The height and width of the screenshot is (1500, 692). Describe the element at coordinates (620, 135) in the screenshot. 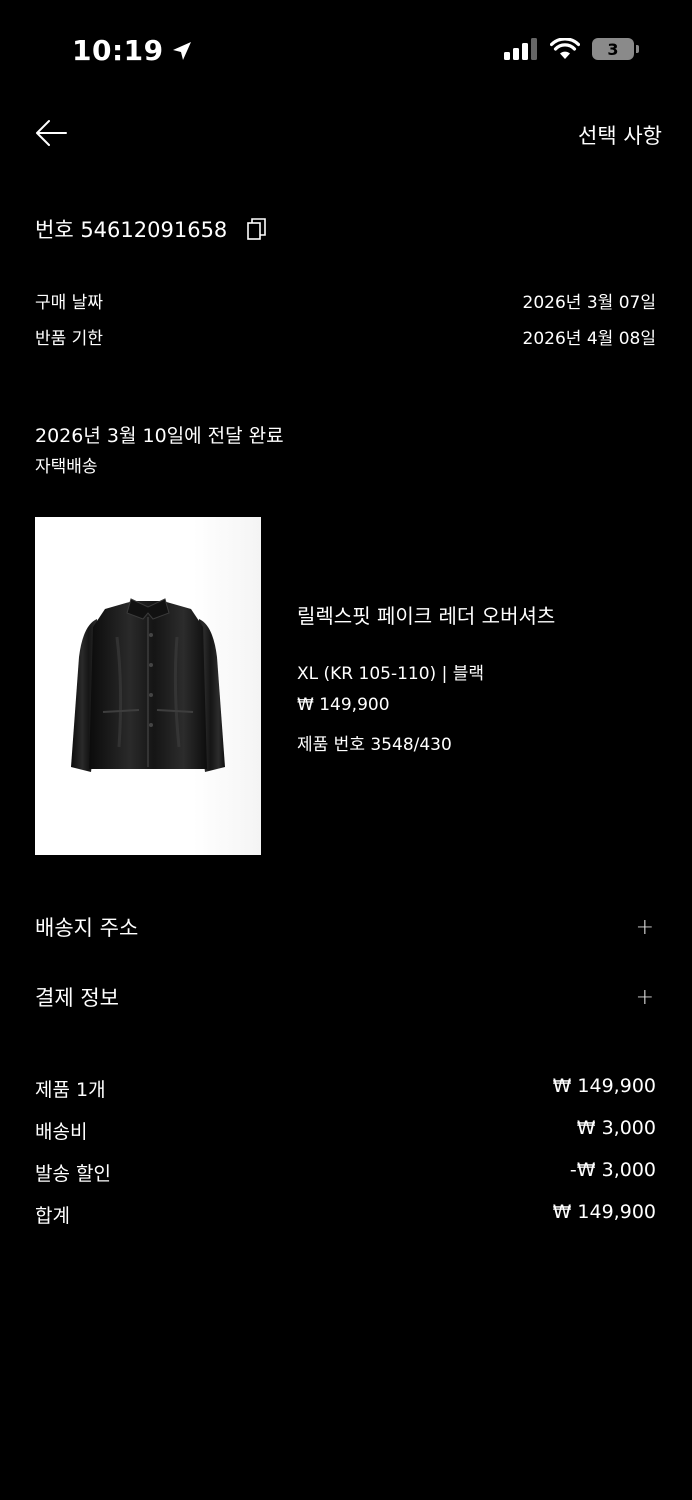

I see `options-button: 선택 사항` at that location.